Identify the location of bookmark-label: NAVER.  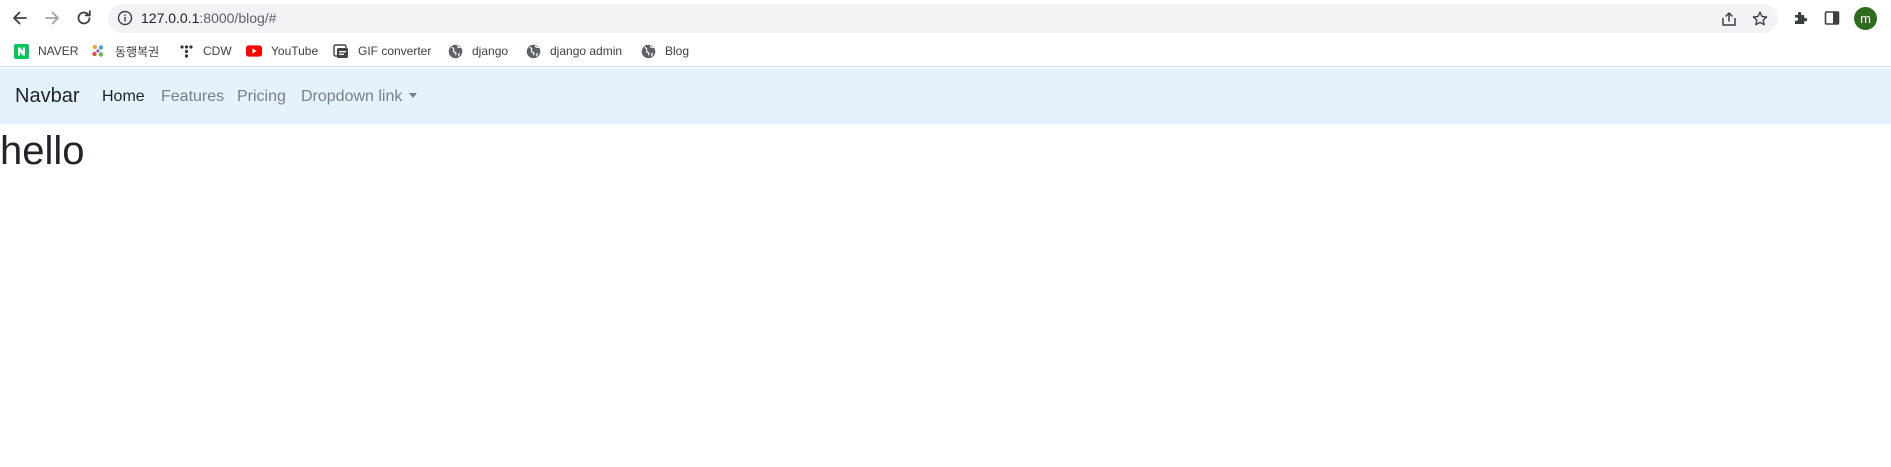
(58, 51).